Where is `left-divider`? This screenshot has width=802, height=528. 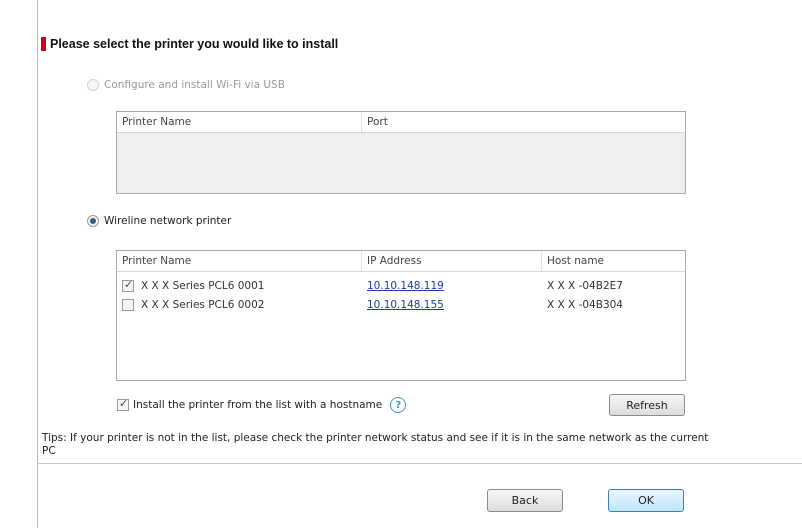
left-divider is located at coordinates (37, 264).